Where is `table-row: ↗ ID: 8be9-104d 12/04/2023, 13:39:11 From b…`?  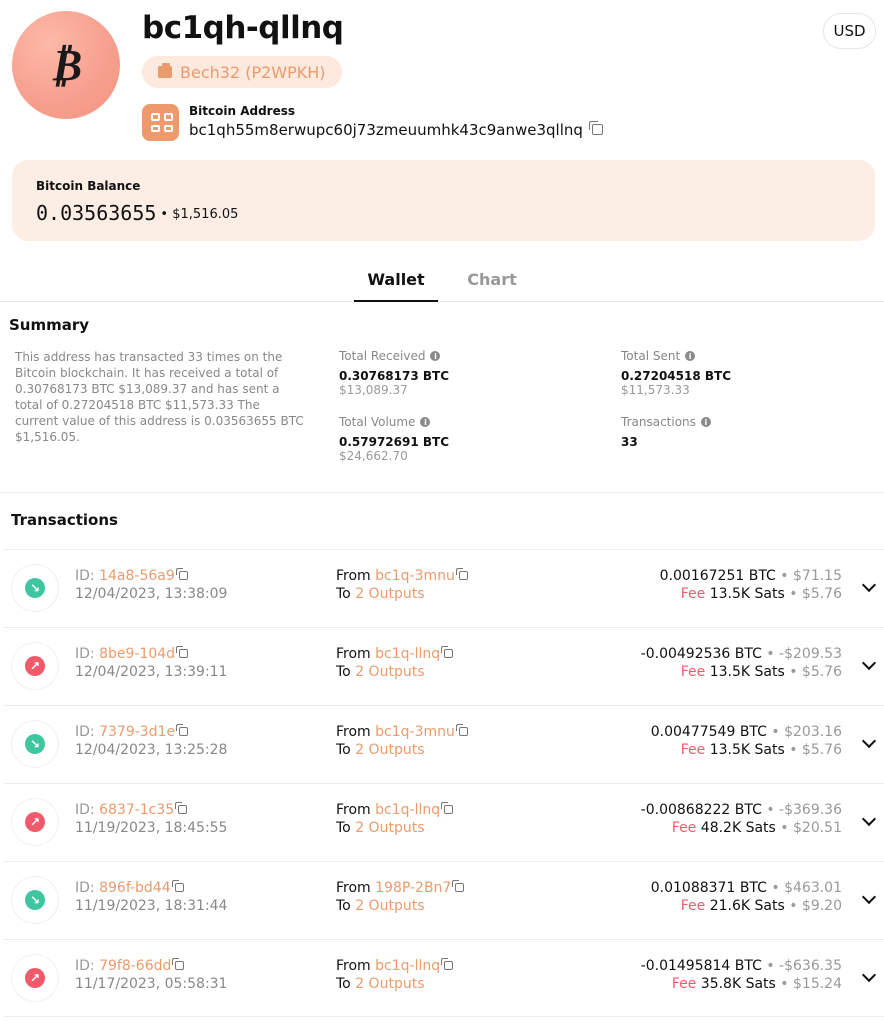
table-row: ↗ ID: 8be9-104d 12/04/2023, 13:39:11 From b… is located at coordinates (444, 666).